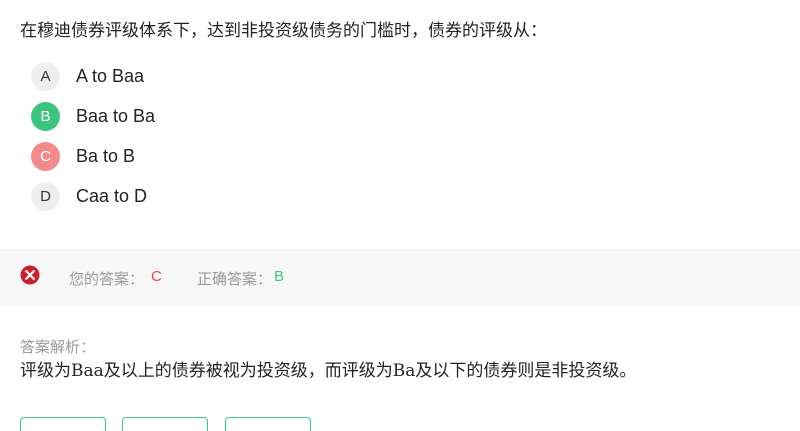  I want to click on option-b-text: Baa to Ba, so click(116, 115).